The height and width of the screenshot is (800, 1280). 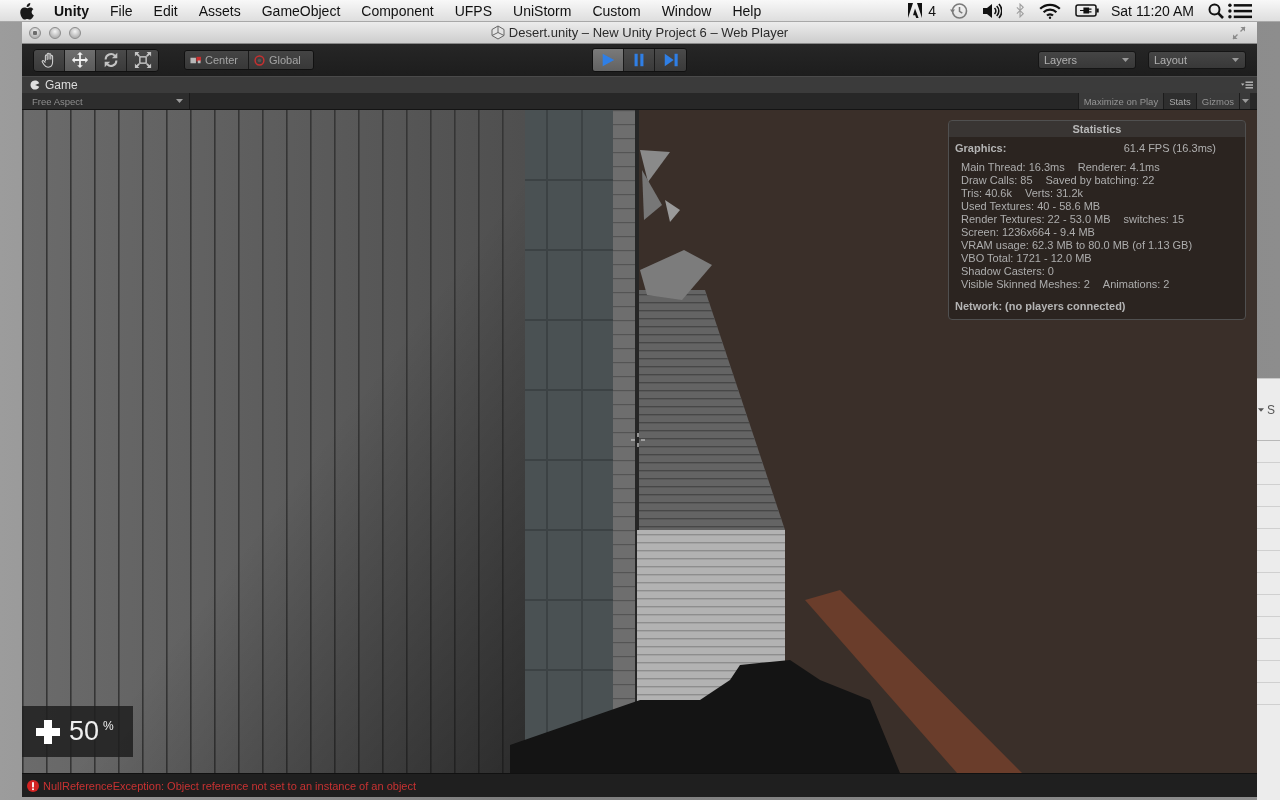 What do you see at coordinates (1026, 258) in the screenshot?
I see `stat-text: VBO Total: 1721 - 12.0 MB` at bounding box center [1026, 258].